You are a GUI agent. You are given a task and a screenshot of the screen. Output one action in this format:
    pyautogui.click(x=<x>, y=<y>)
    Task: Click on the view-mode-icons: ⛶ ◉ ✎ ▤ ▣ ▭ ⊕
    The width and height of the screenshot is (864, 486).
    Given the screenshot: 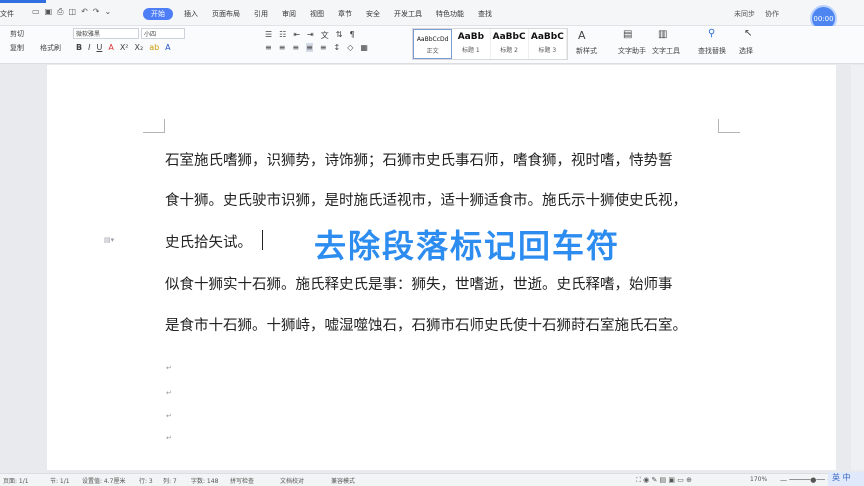 What is the action you would take?
    pyautogui.click(x=664, y=480)
    